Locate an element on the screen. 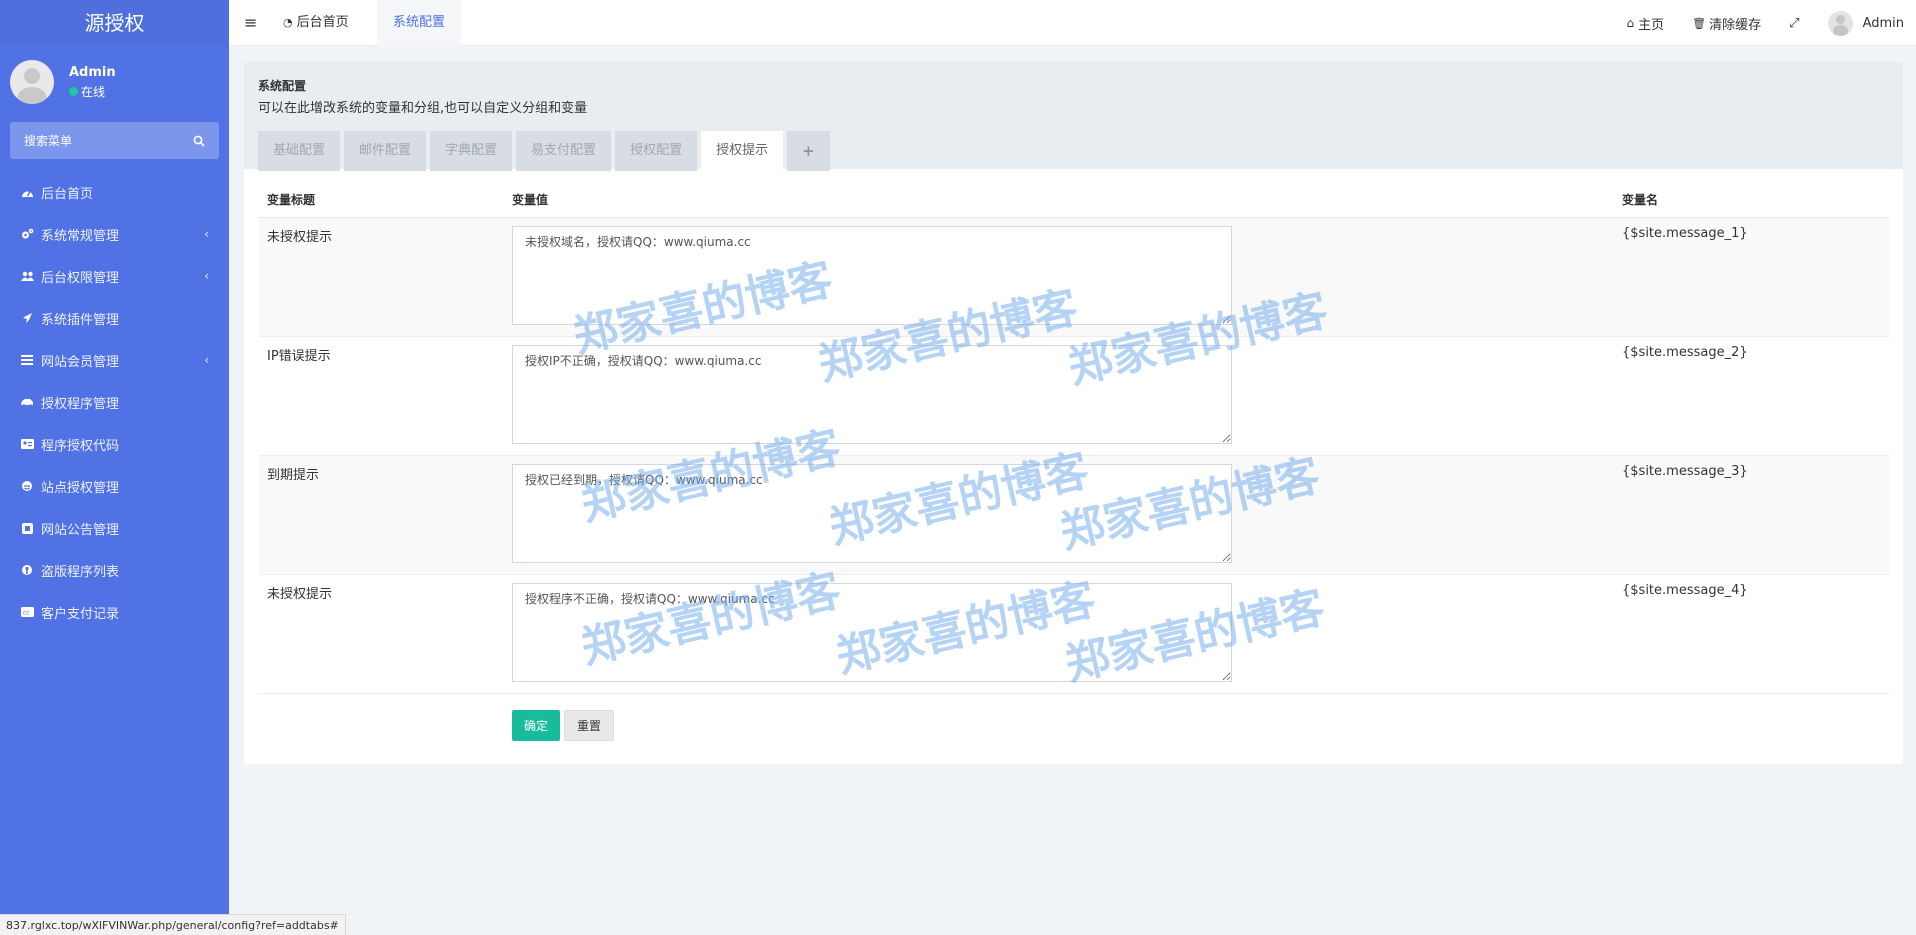 This screenshot has height=935, width=1916. sidebar-item-label: 后台首页 is located at coordinates (67, 194).